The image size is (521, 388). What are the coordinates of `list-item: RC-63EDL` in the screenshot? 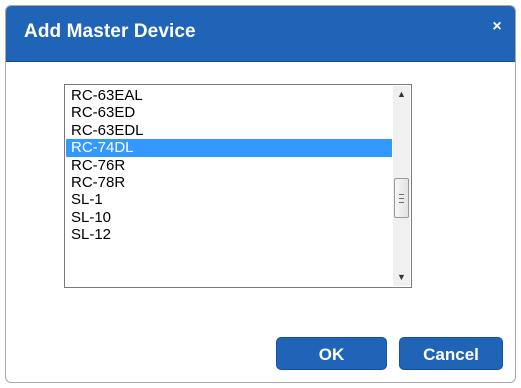 It's located at (229, 130).